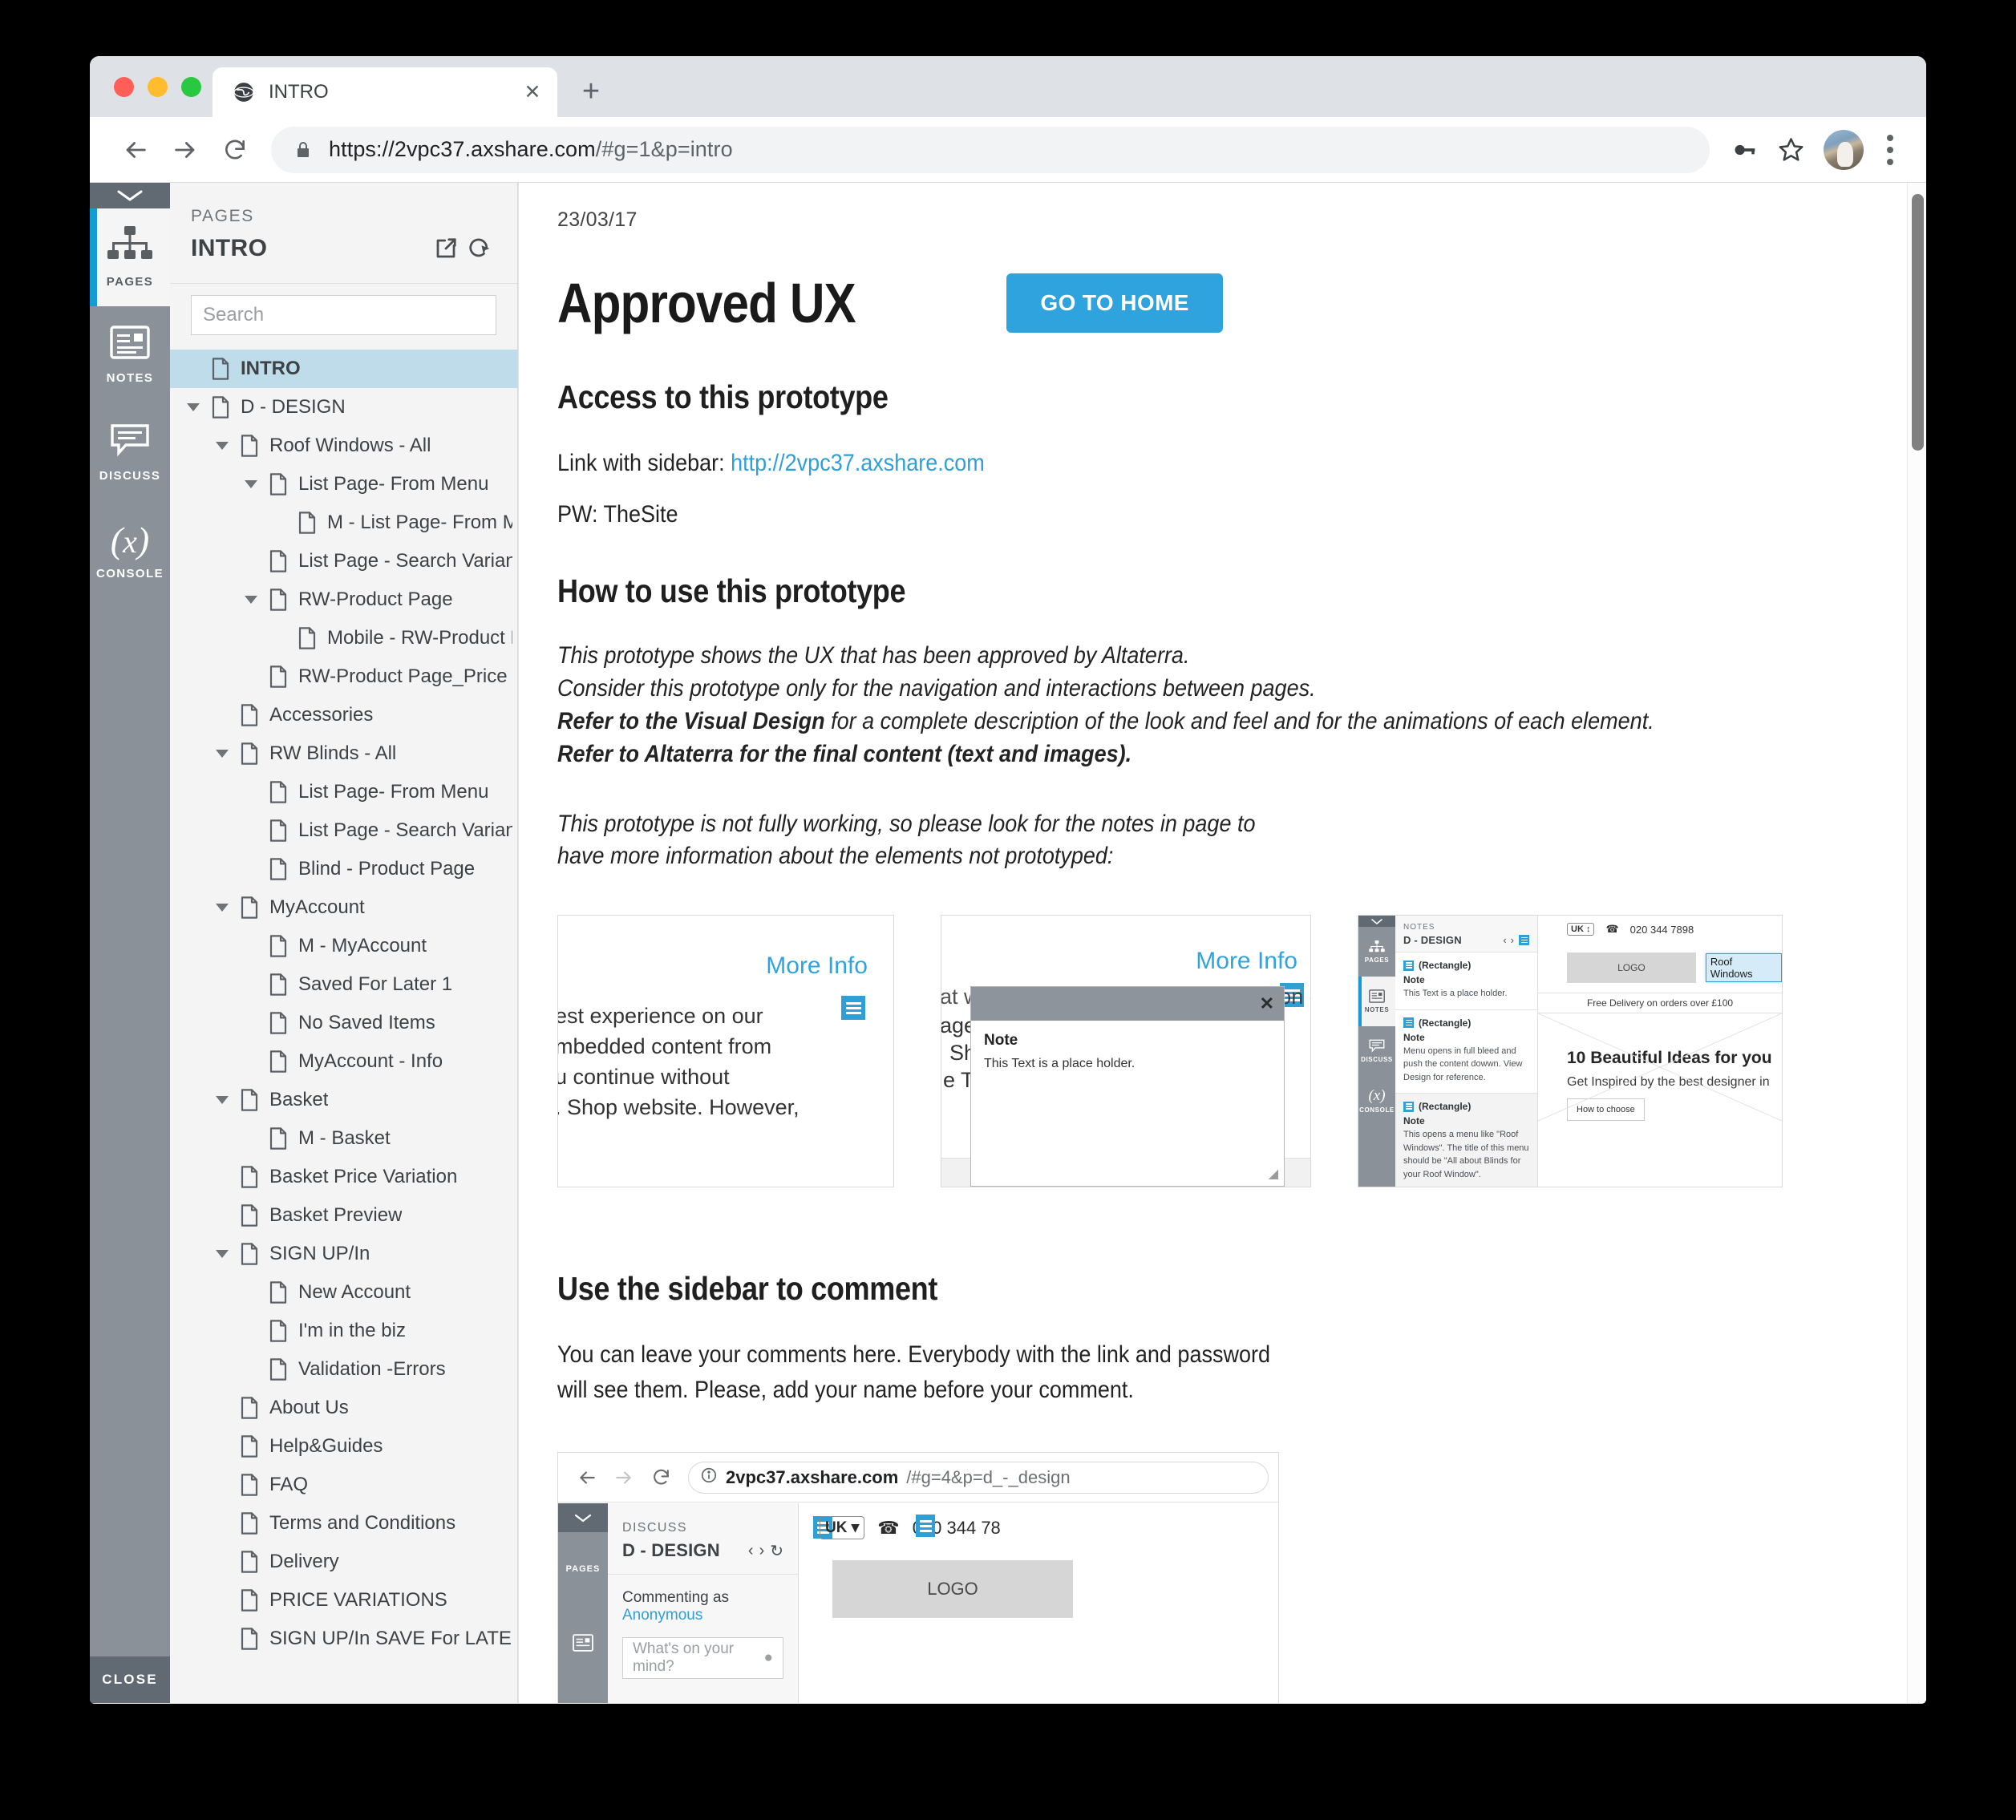 The width and height of the screenshot is (2016, 1820). What do you see at coordinates (130, 257) in the screenshot?
I see `sidebar-item-pages: PAGES` at bounding box center [130, 257].